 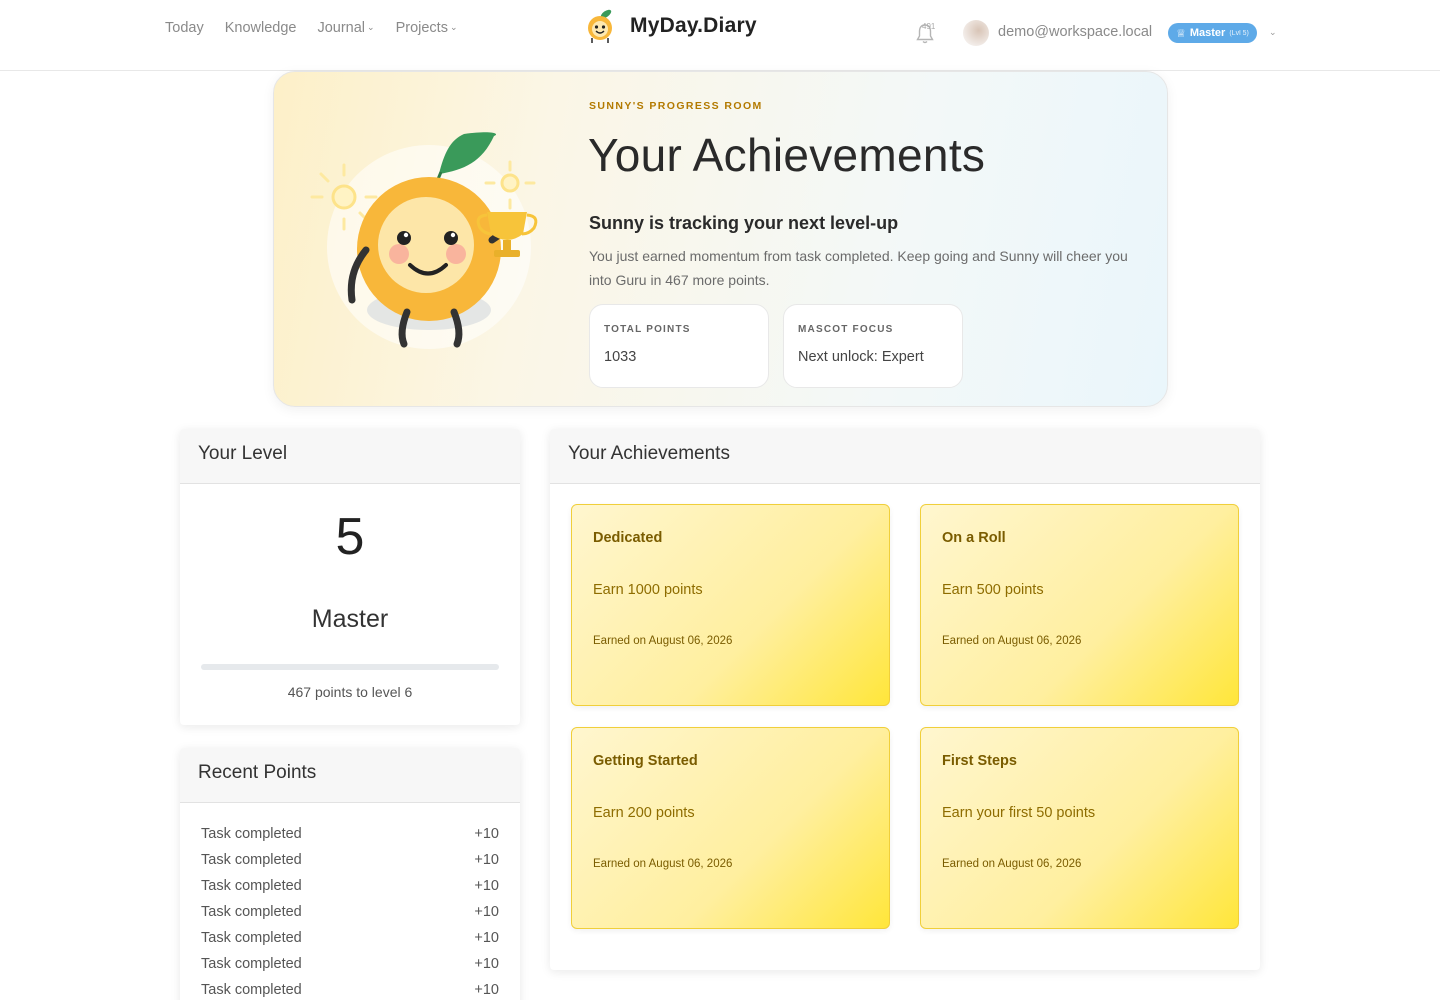 I want to click on stat-total-points: TOTAL POINTS 1033, so click(x=679, y=346).